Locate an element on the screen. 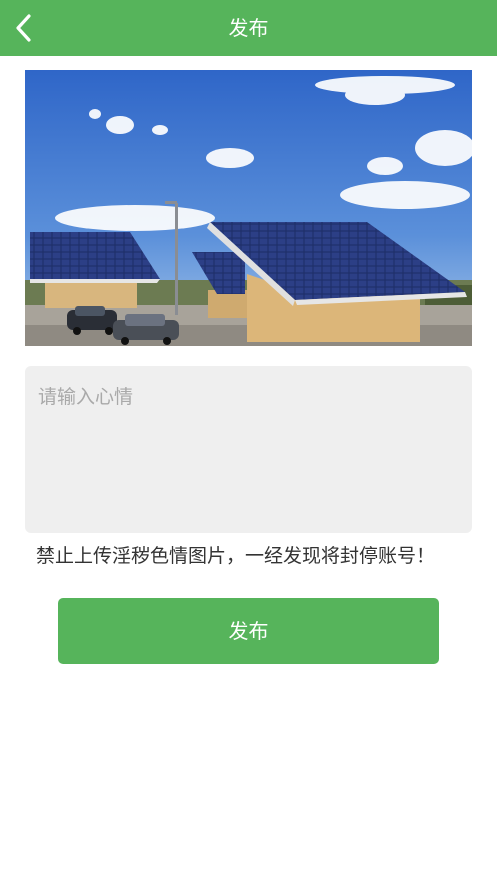 The height and width of the screenshot is (883, 497). upload-warning: 禁止上传淫秽色情图片，一经发现将封停账号！ is located at coordinates (236, 556).